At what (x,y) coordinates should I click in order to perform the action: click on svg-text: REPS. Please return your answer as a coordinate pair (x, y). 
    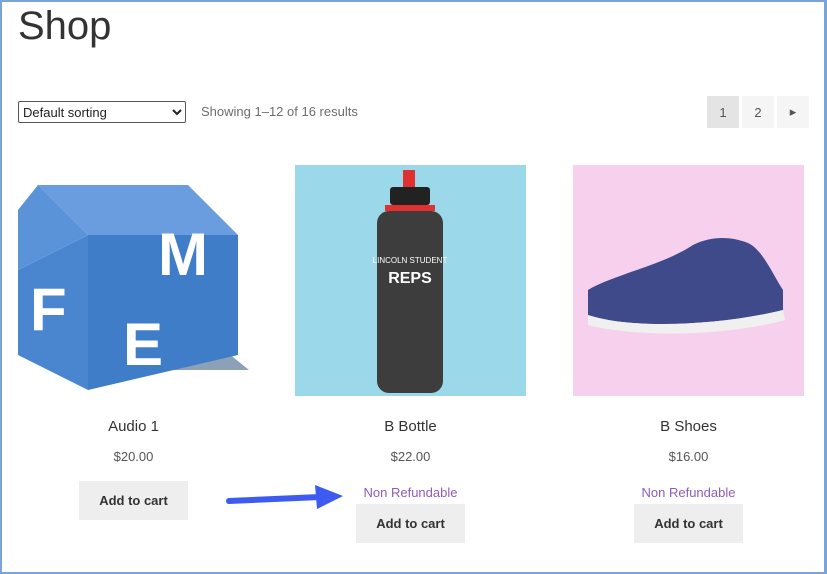
    Looking at the image, I should click on (410, 278).